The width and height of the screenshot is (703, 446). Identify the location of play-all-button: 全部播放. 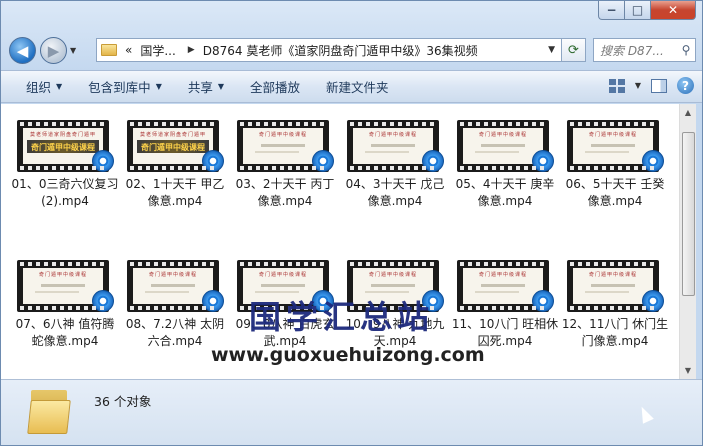
(275, 87).